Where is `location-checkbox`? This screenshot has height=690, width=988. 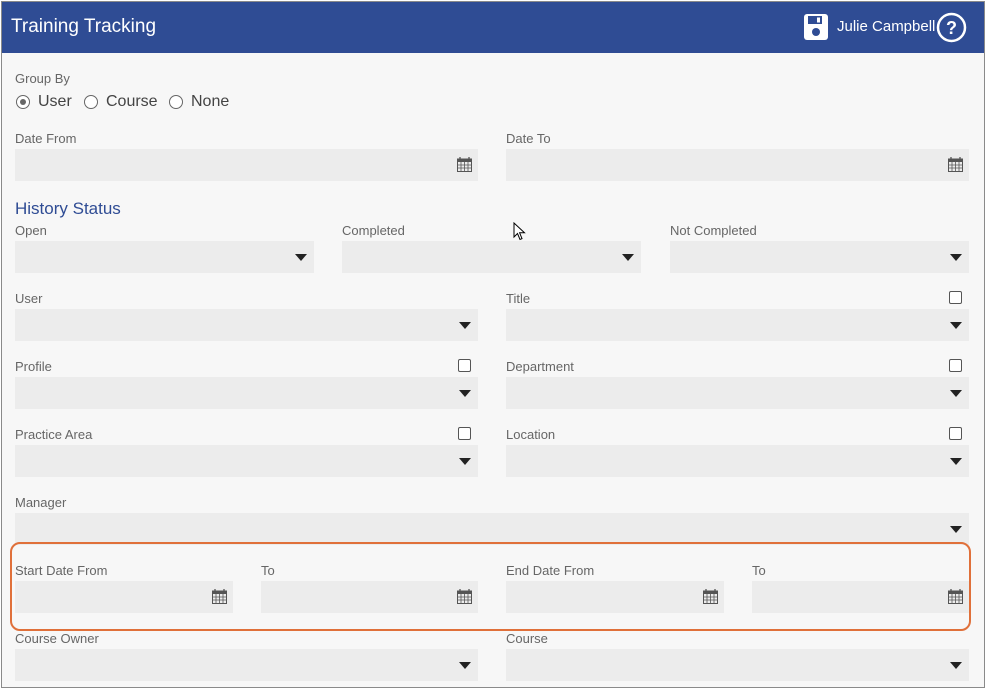
location-checkbox is located at coordinates (955, 433).